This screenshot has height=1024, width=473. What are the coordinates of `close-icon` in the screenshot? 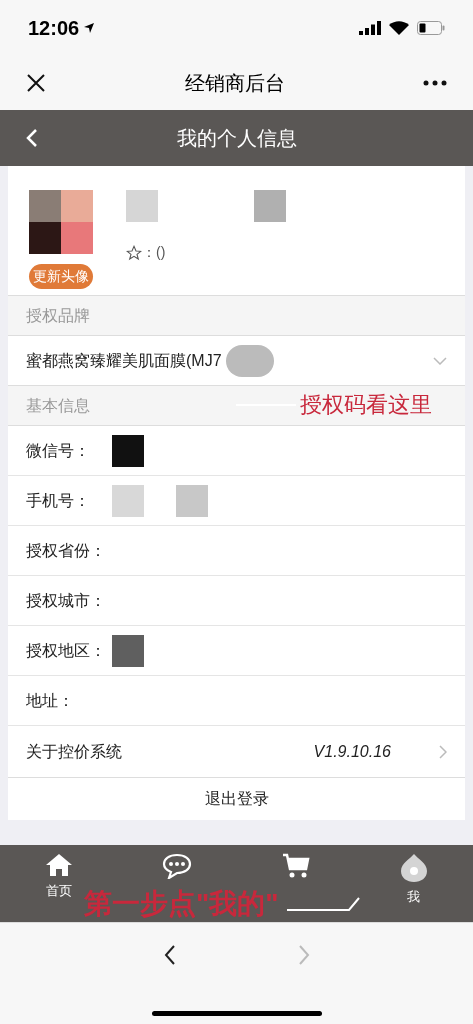 It's located at (36, 83).